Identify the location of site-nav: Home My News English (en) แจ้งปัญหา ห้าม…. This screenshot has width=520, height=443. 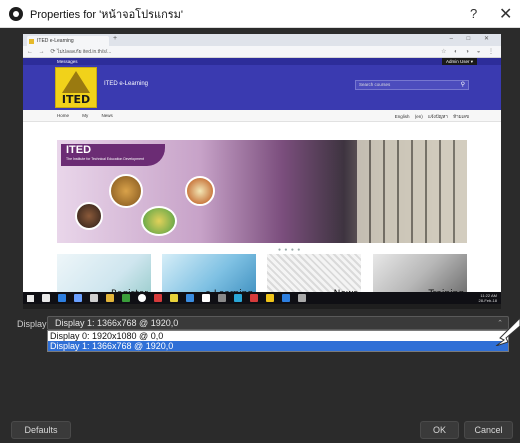
(262, 116).